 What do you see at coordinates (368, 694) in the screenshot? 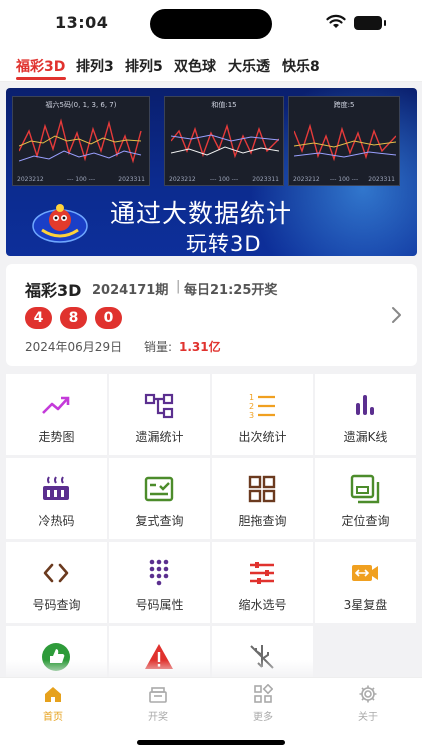
I see `gear-icon` at bounding box center [368, 694].